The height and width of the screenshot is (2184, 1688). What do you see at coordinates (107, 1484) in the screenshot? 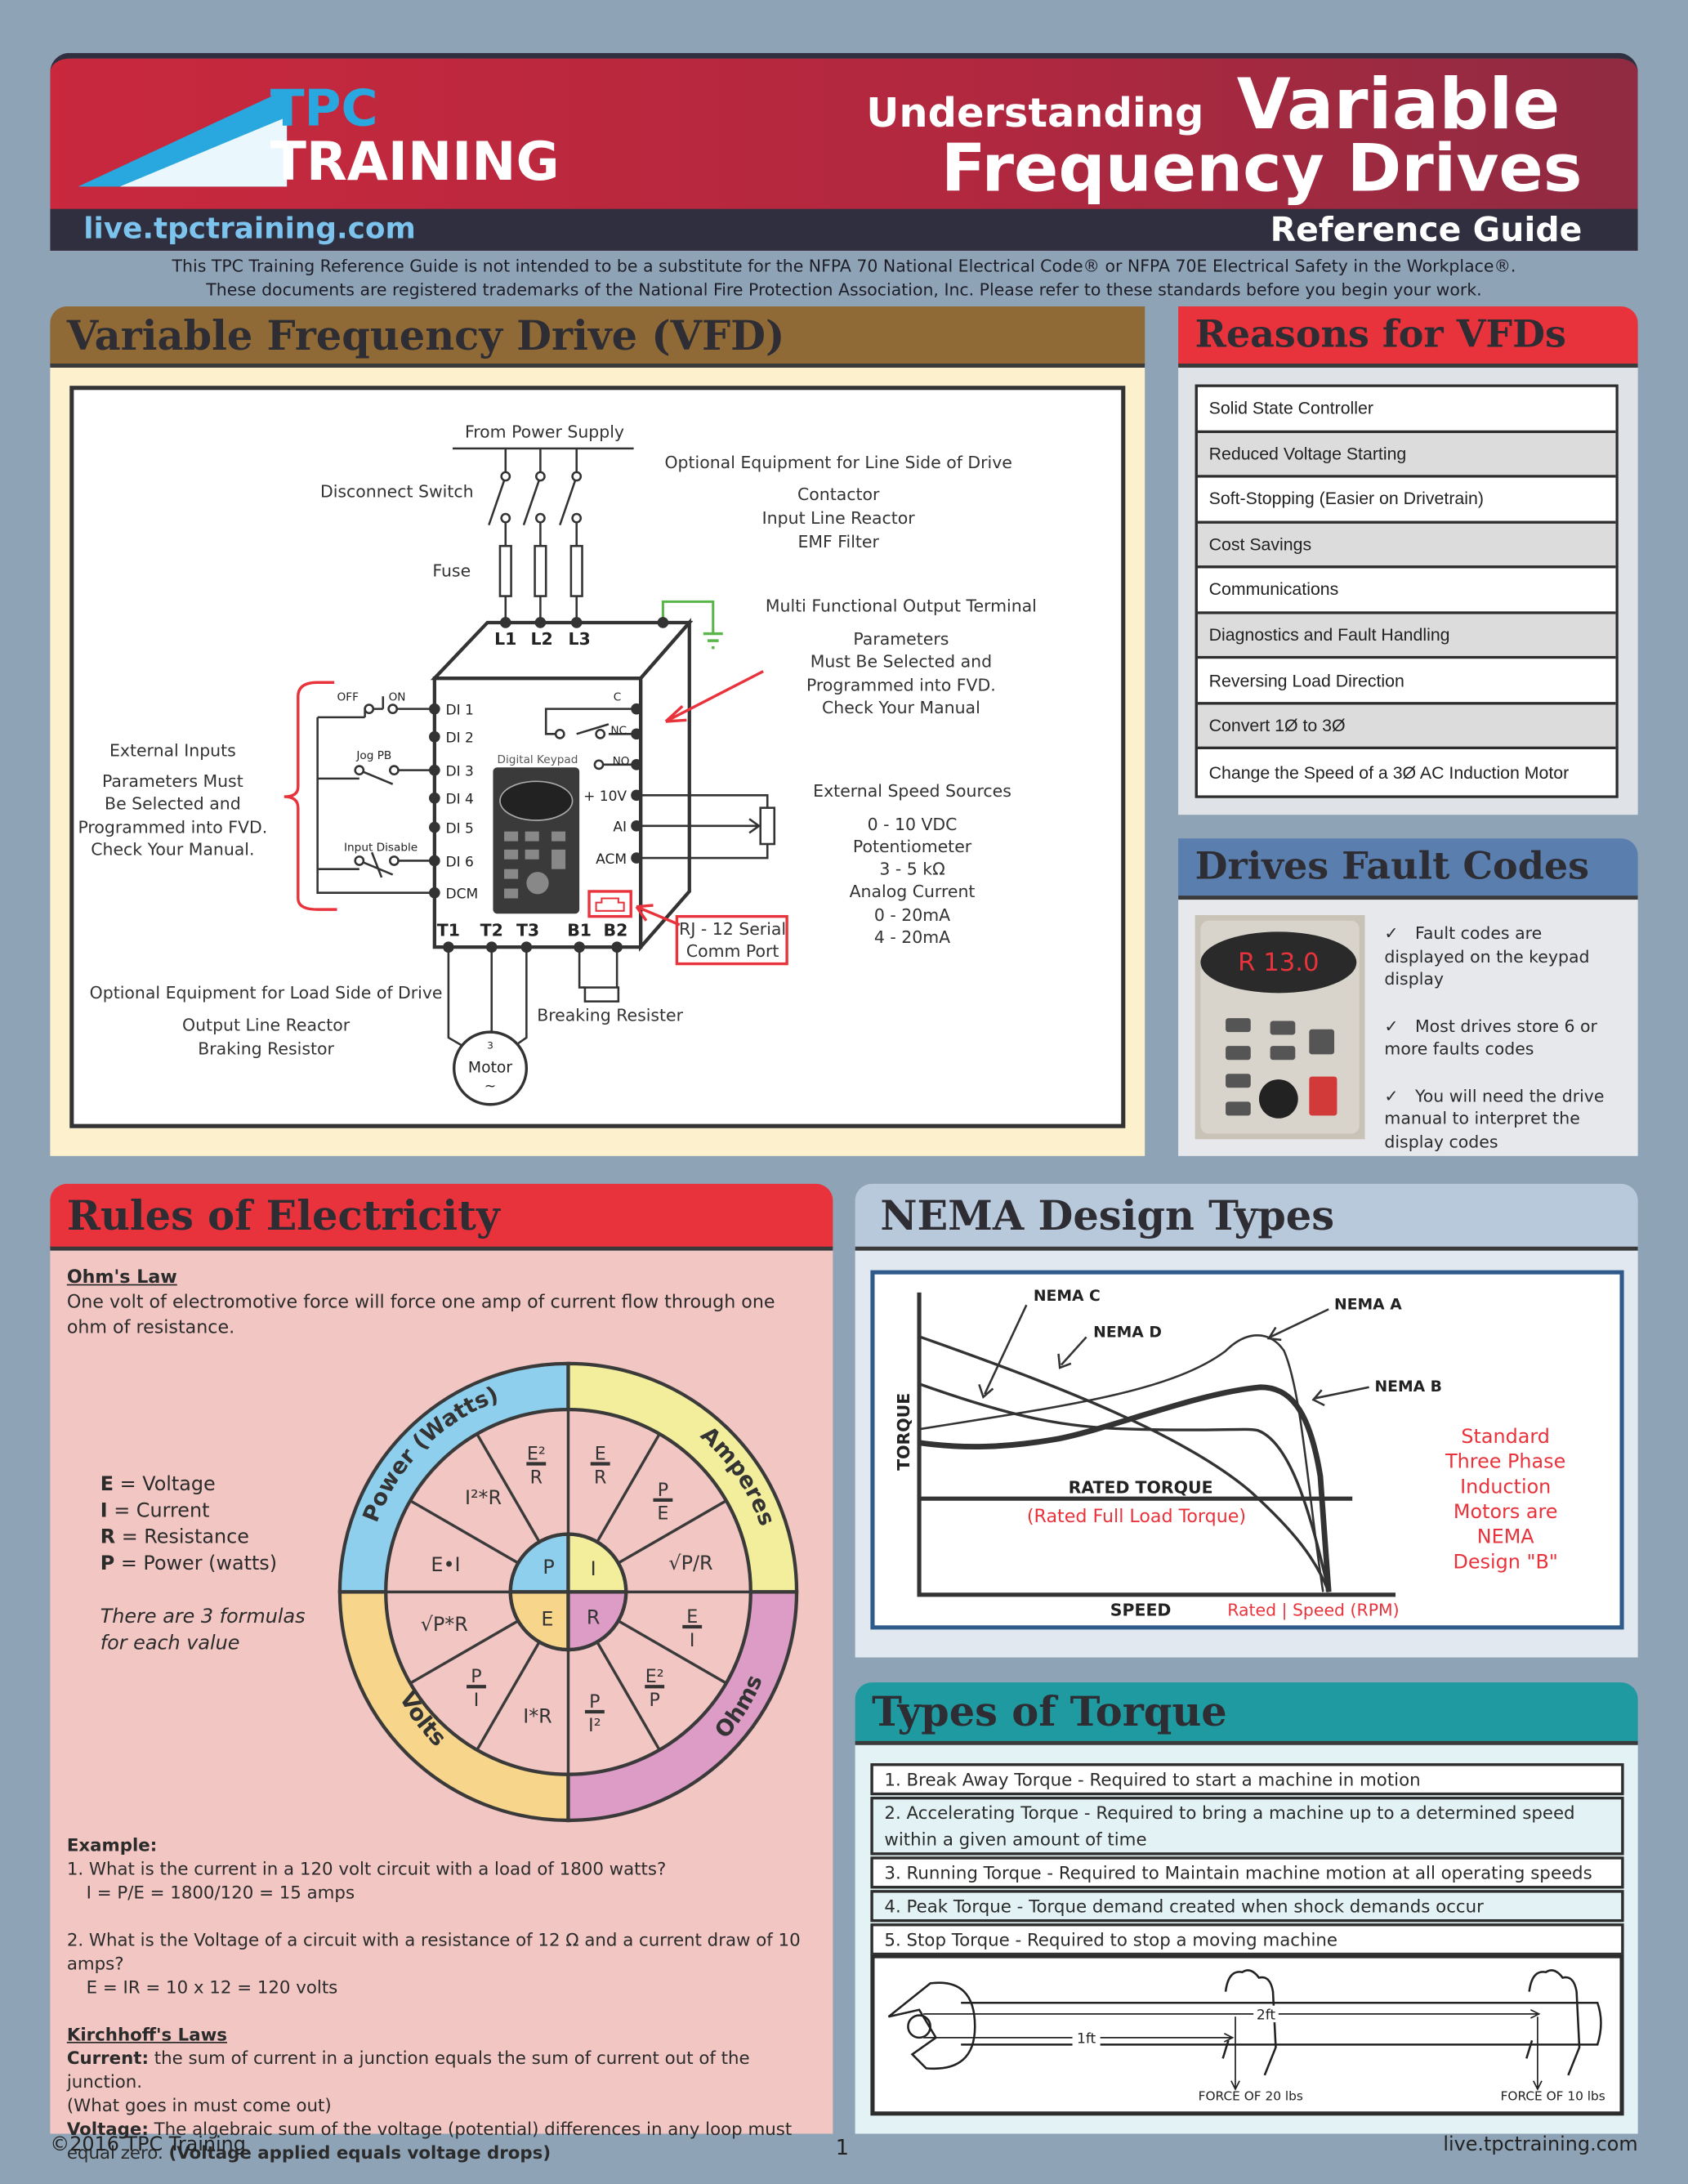
I see `legend-symbol: E` at bounding box center [107, 1484].